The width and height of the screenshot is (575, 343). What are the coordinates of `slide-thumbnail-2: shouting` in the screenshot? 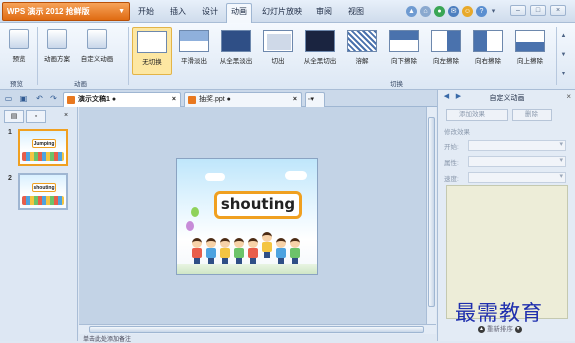 It's located at (43, 191).